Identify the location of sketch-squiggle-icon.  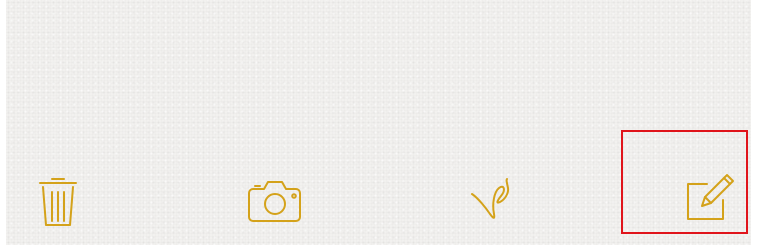
(490, 198).